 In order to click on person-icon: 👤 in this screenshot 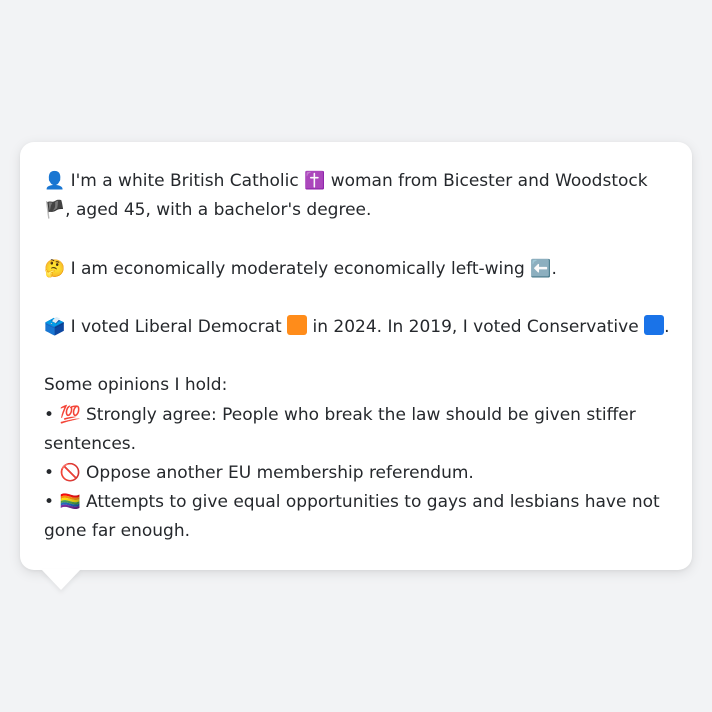, I will do `click(55, 181)`.